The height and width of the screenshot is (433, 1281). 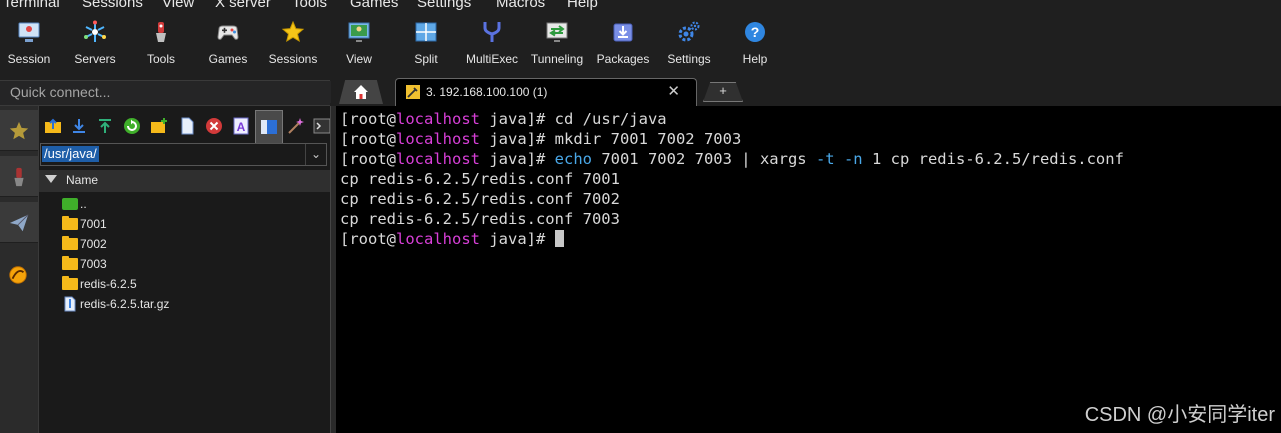 I want to click on terminal-follow-icon, so click(x=322, y=126).